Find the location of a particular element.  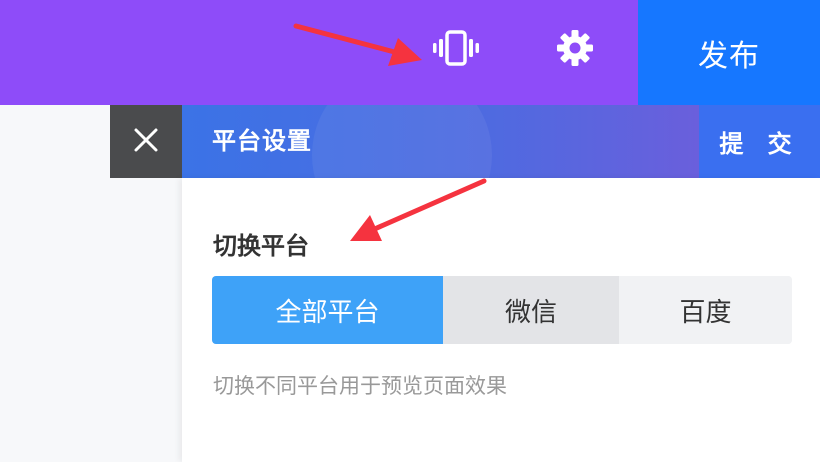

section-title: 切换平台 is located at coordinates (261, 246).